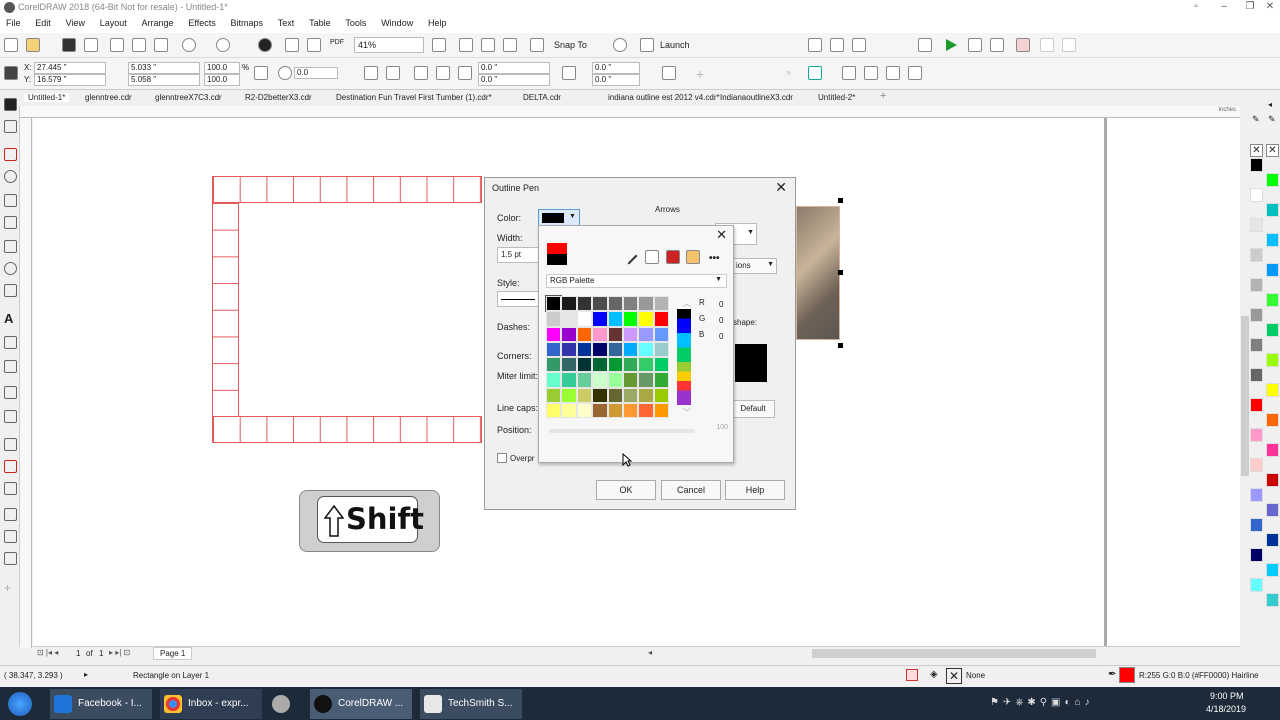 The height and width of the screenshot is (720, 1280). Describe the element at coordinates (849, 73) in the screenshot. I see `to-front-icon` at that location.